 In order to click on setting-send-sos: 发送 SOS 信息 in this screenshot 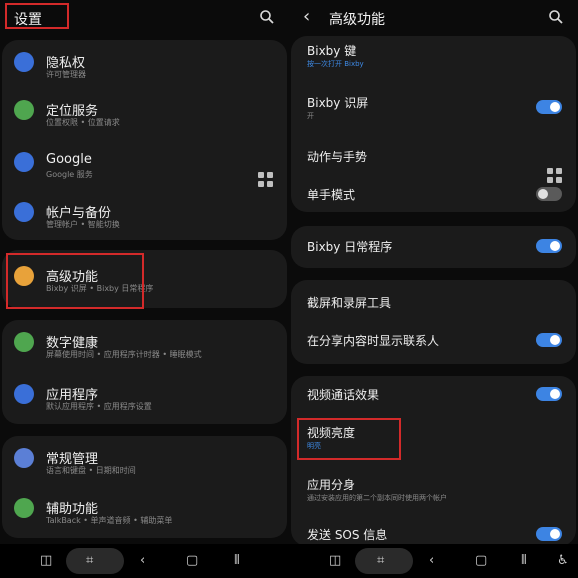, I will do `click(433, 536)`.